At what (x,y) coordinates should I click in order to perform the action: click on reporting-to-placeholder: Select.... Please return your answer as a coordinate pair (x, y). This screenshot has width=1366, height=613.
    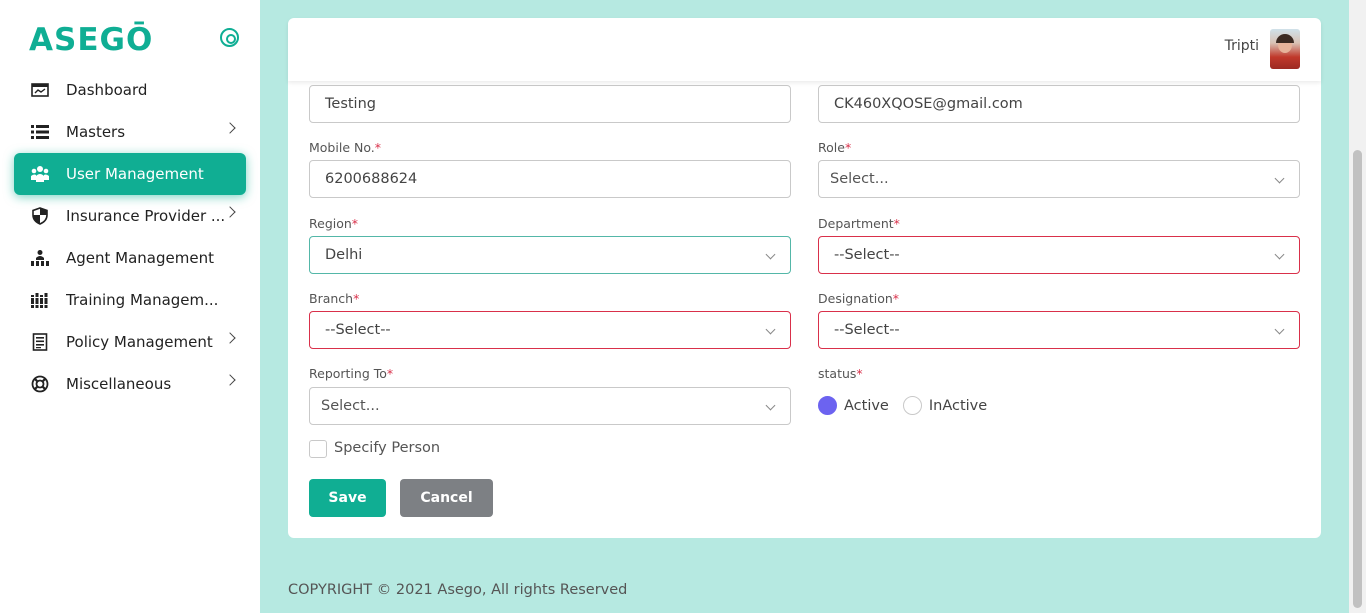
    Looking at the image, I should click on (350, 406).